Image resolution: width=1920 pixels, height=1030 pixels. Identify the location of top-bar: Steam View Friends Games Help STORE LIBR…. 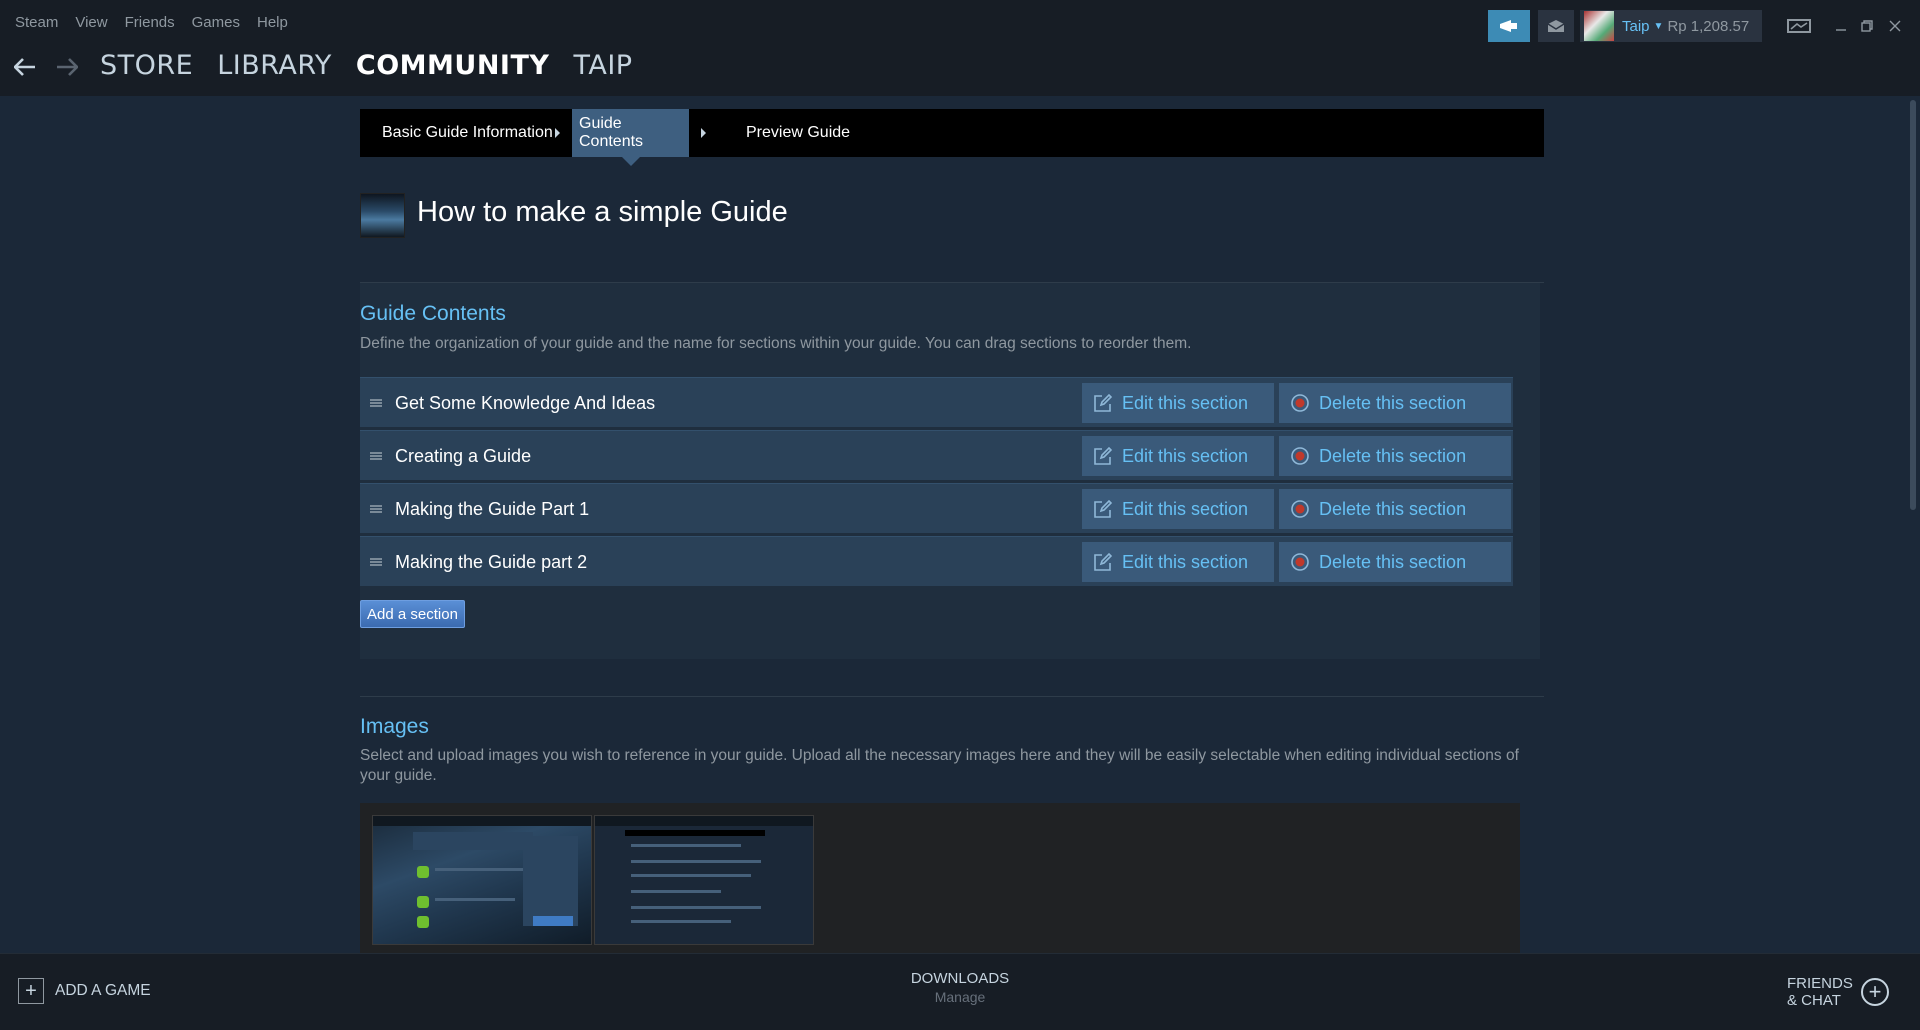
(960, 48).